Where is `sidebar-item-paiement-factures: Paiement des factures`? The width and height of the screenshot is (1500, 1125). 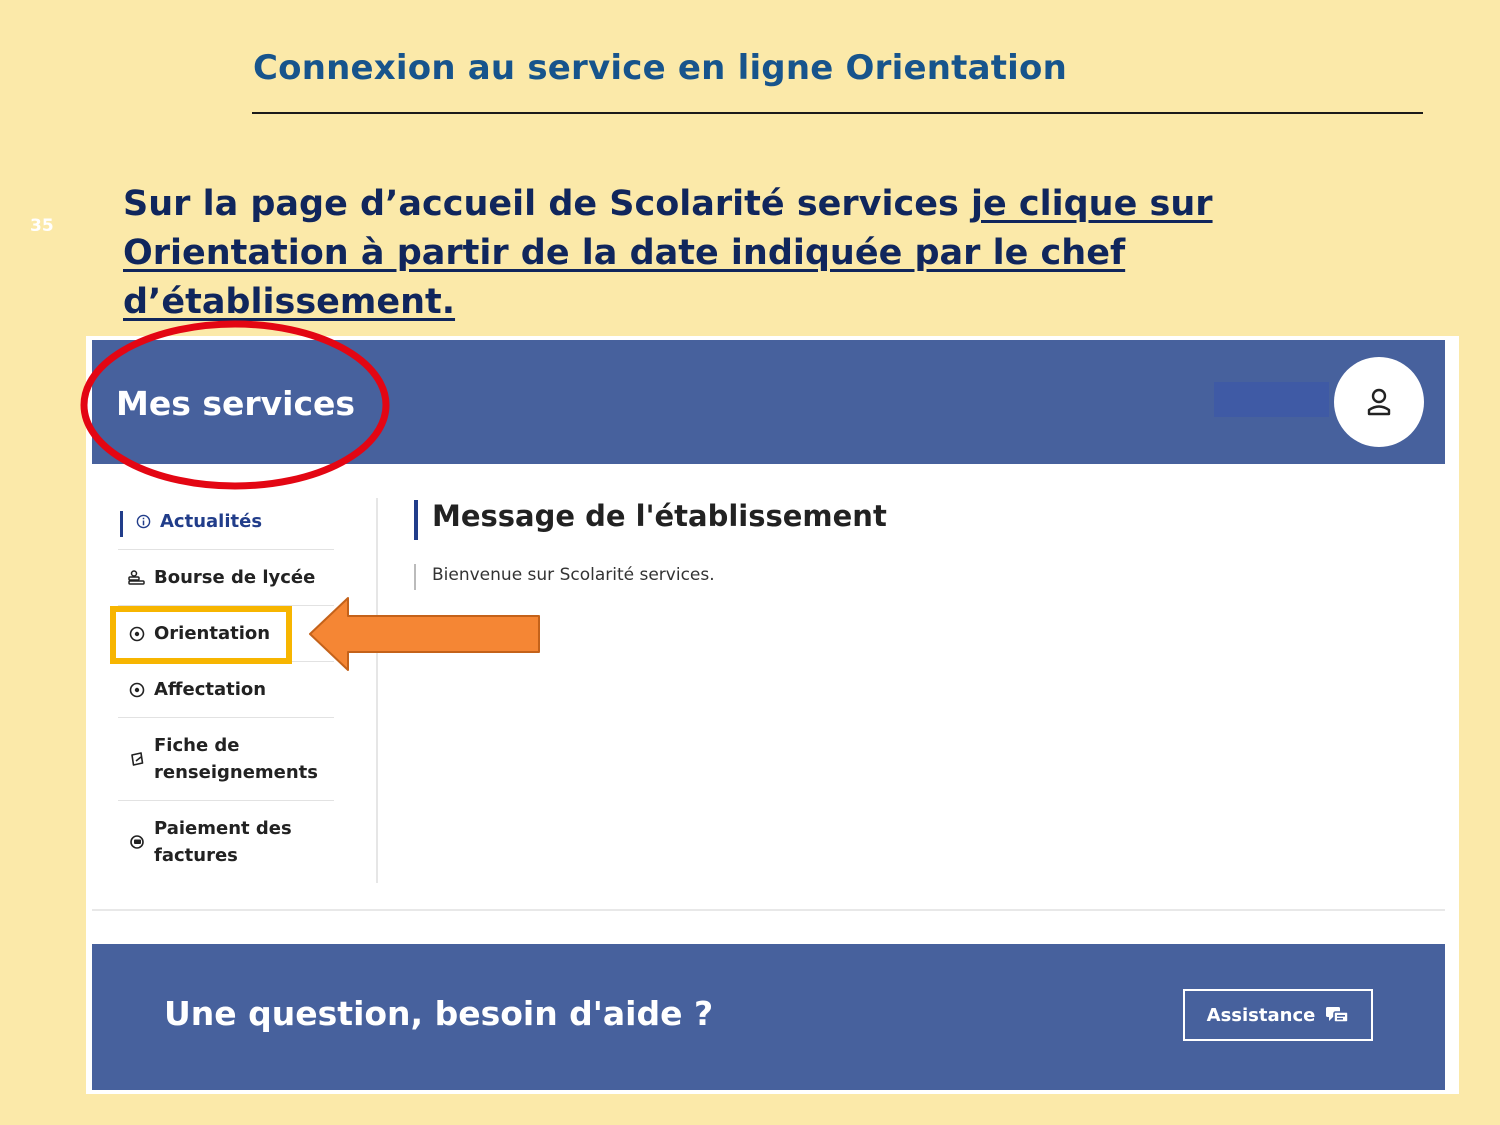 sidebar-item-paiement-factures: Paiement des factures is located at coordinates (226, 842).